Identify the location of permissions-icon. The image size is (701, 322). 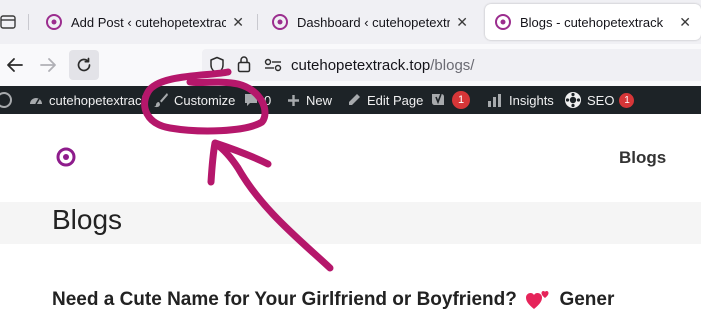
(273, 65).